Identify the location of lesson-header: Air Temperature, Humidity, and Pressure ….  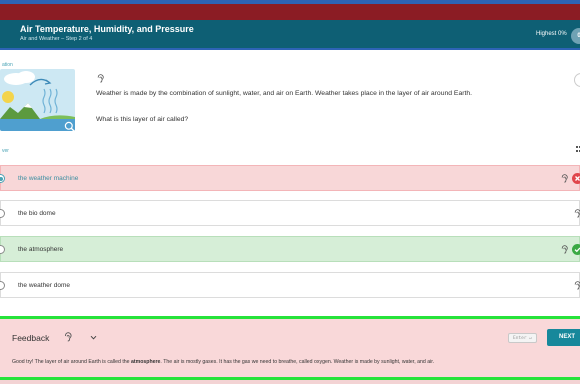
(290, 34).